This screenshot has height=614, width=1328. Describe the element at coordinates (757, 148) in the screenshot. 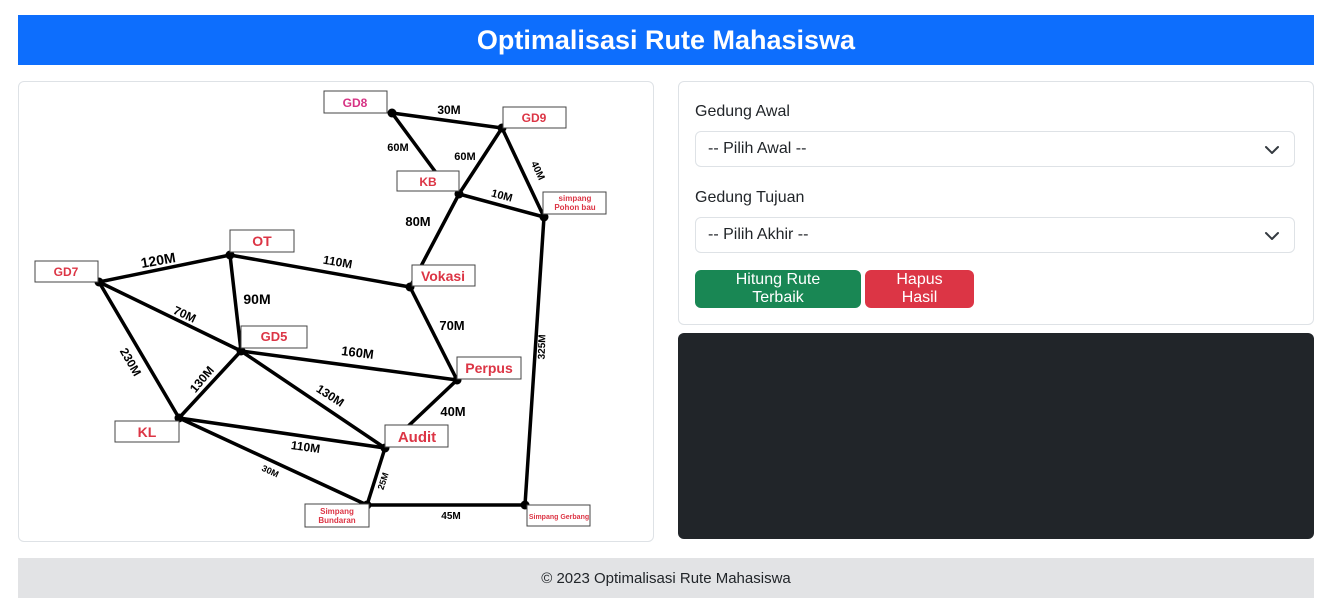

I see `start-building-value: -- Pilih Awal --` at that location.